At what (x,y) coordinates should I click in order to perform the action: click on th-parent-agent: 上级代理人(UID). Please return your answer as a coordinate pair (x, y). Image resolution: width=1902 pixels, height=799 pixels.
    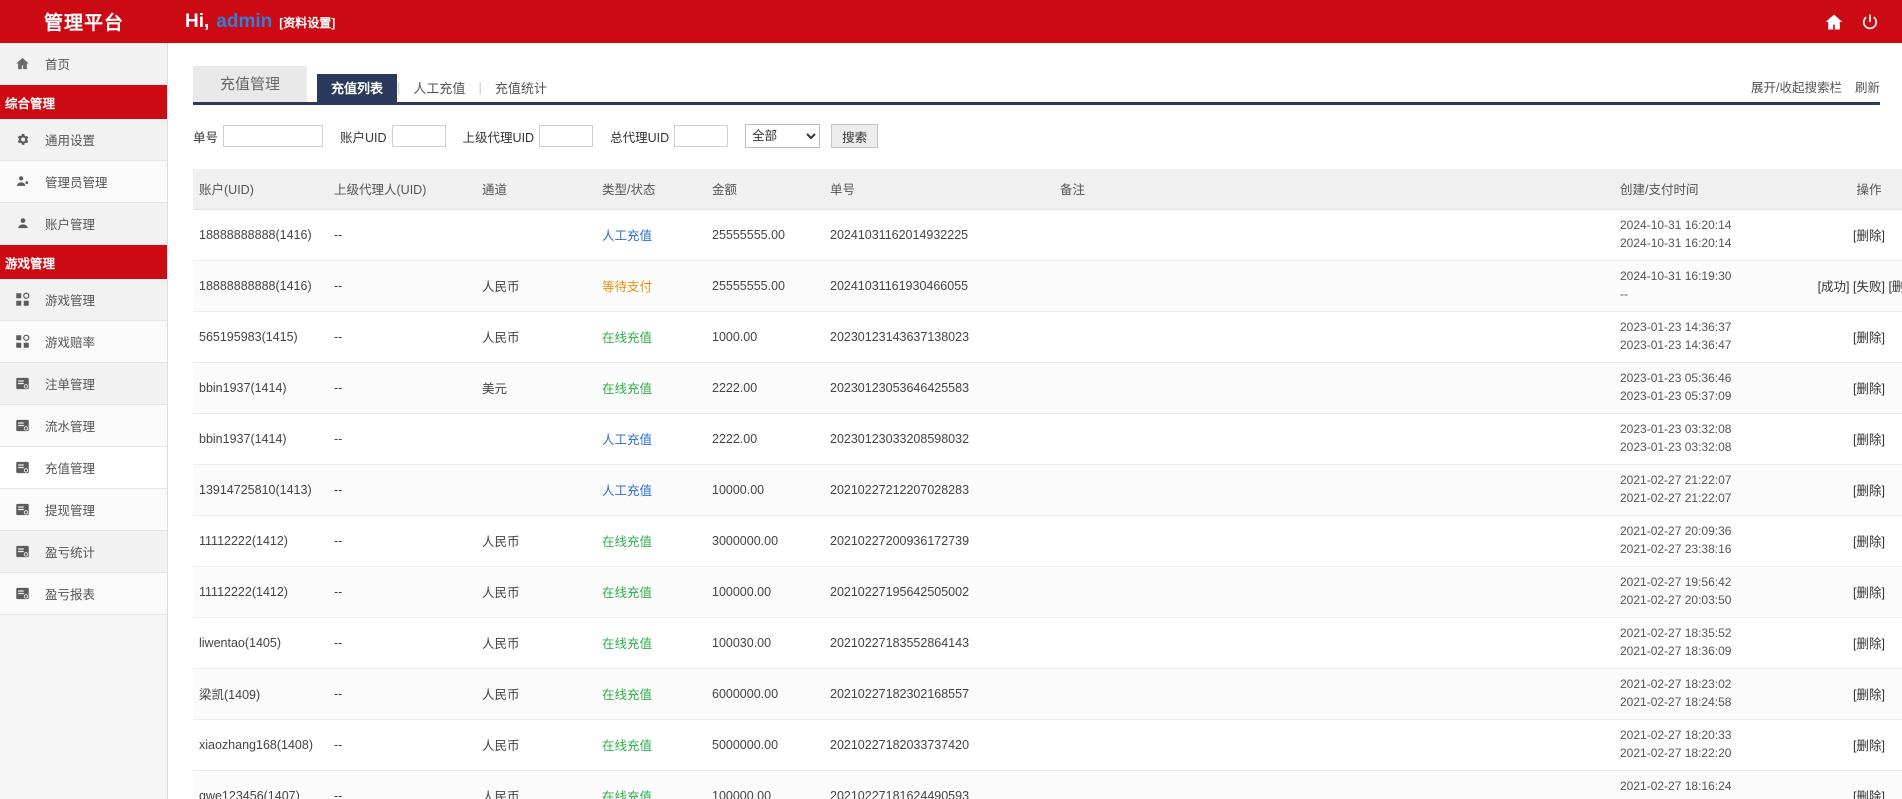
    Looking at the image, I should click on (402, 189).